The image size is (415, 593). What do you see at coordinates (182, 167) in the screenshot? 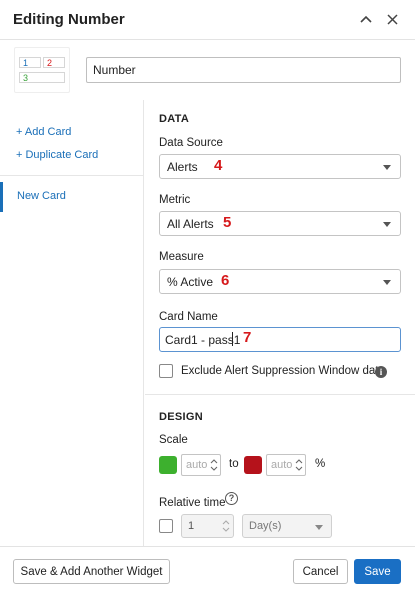
I see `data-source-value: Alerts` at bounding box center [182, 167].